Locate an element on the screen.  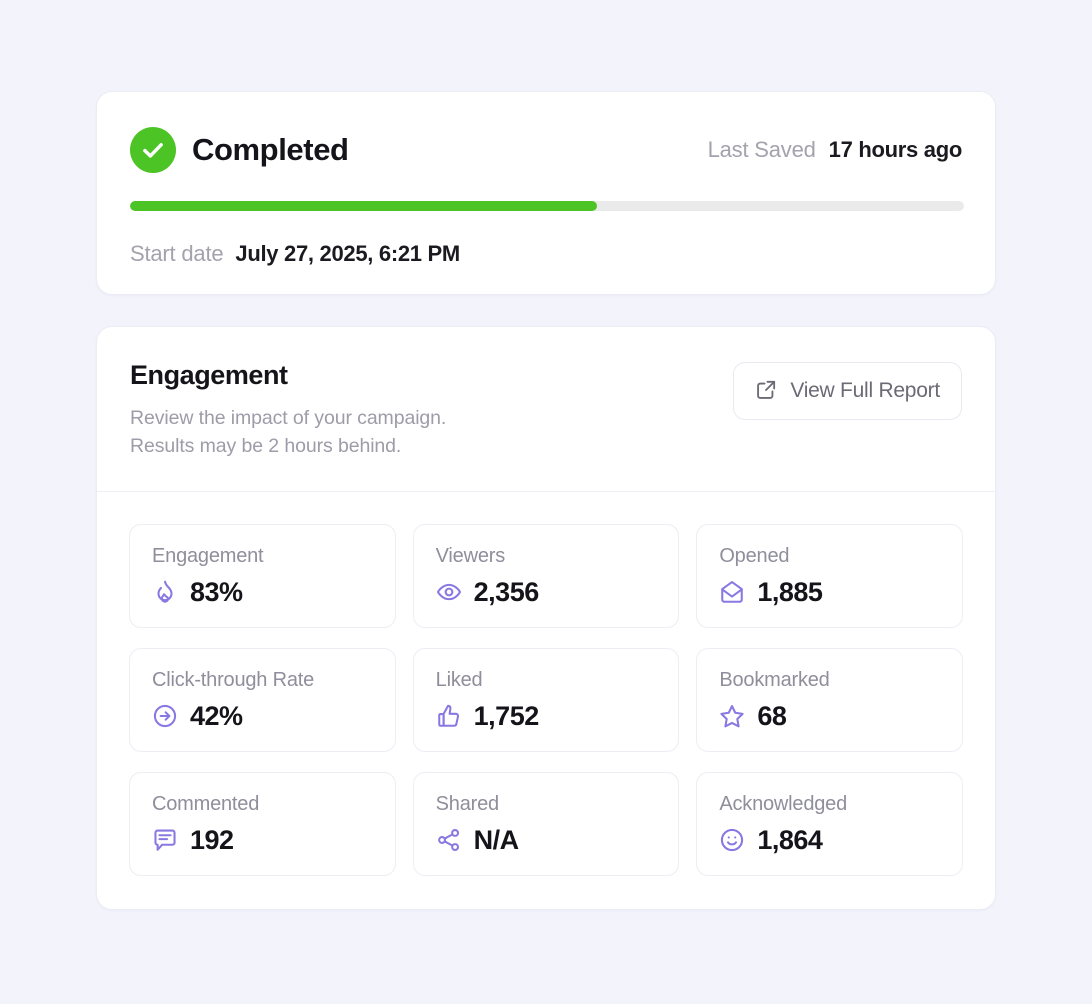
status-identity: Completed is located at coordinates (239, 150).